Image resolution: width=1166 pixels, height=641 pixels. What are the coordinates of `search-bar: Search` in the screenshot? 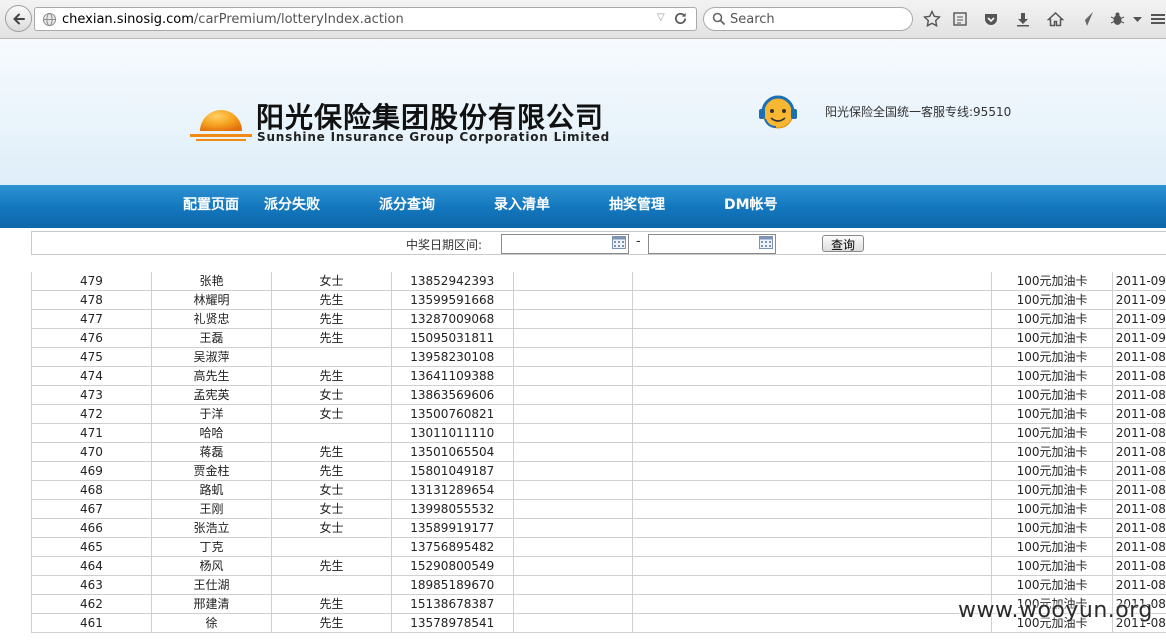 It's located at (808, 19).